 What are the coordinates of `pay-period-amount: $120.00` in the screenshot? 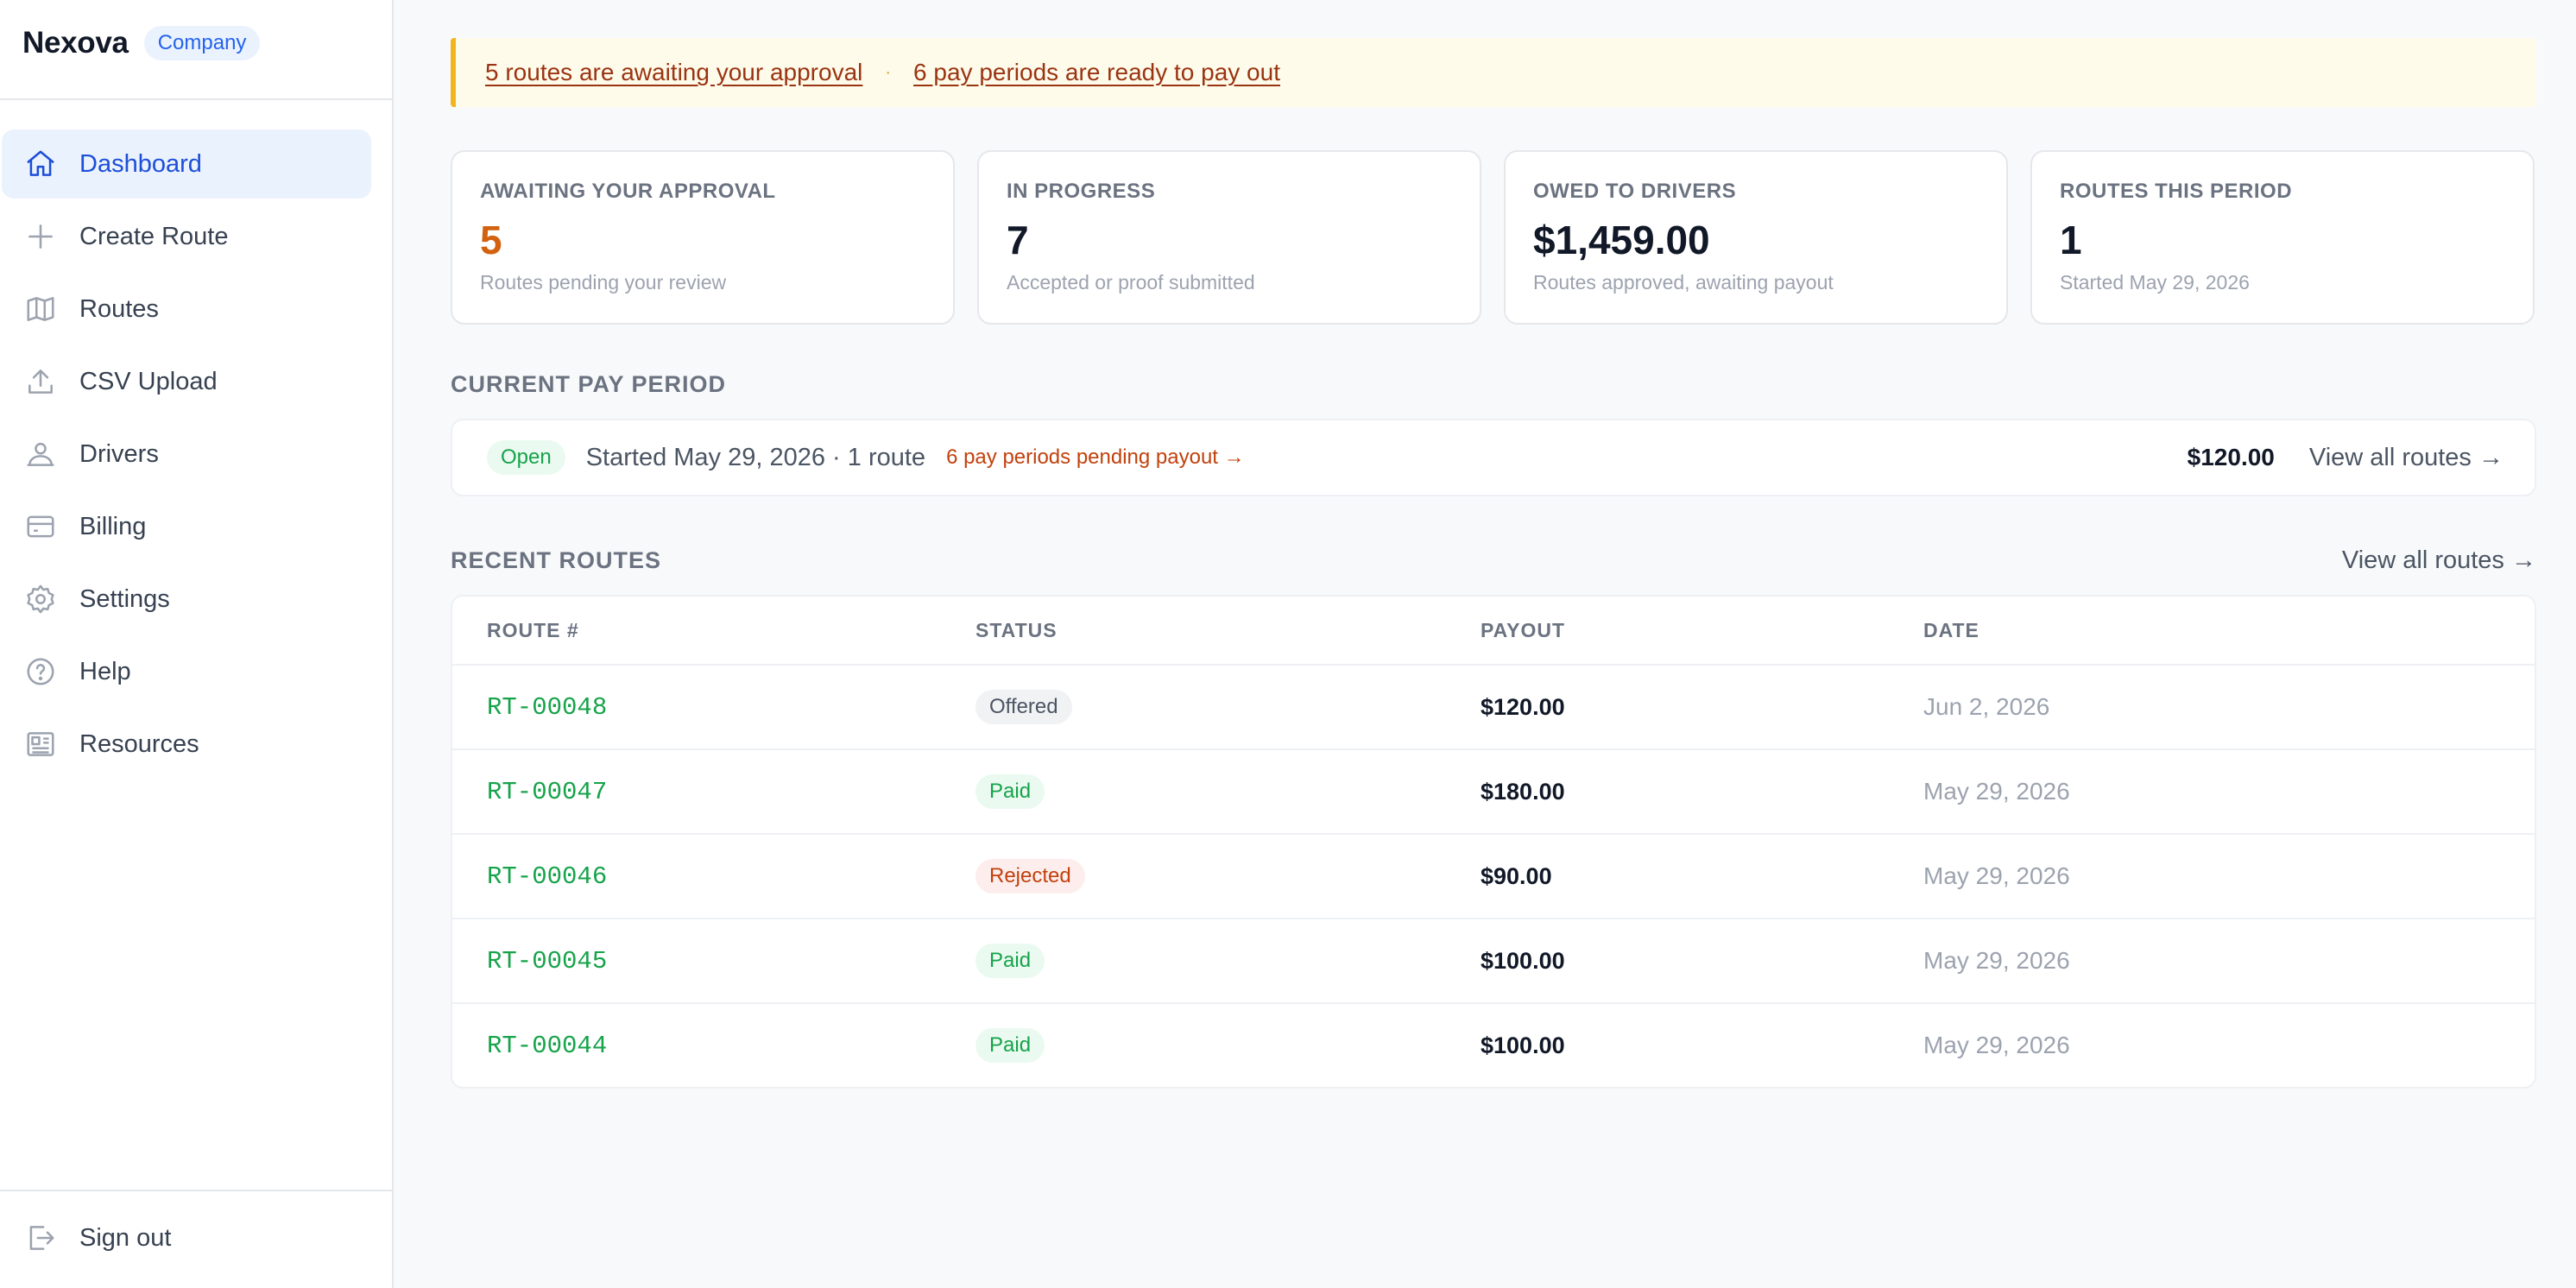 It's located at (2231, 457).